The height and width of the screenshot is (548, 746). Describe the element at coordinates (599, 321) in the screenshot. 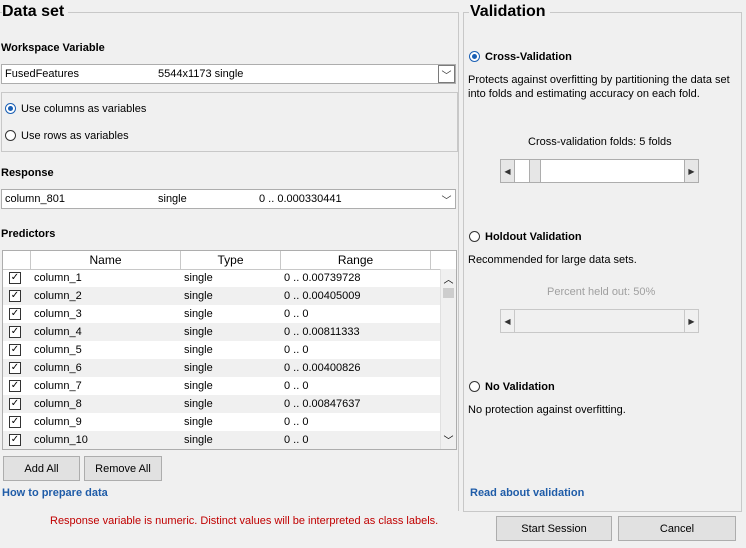

I see `holdout-slider: ◀ ▶` at that location.